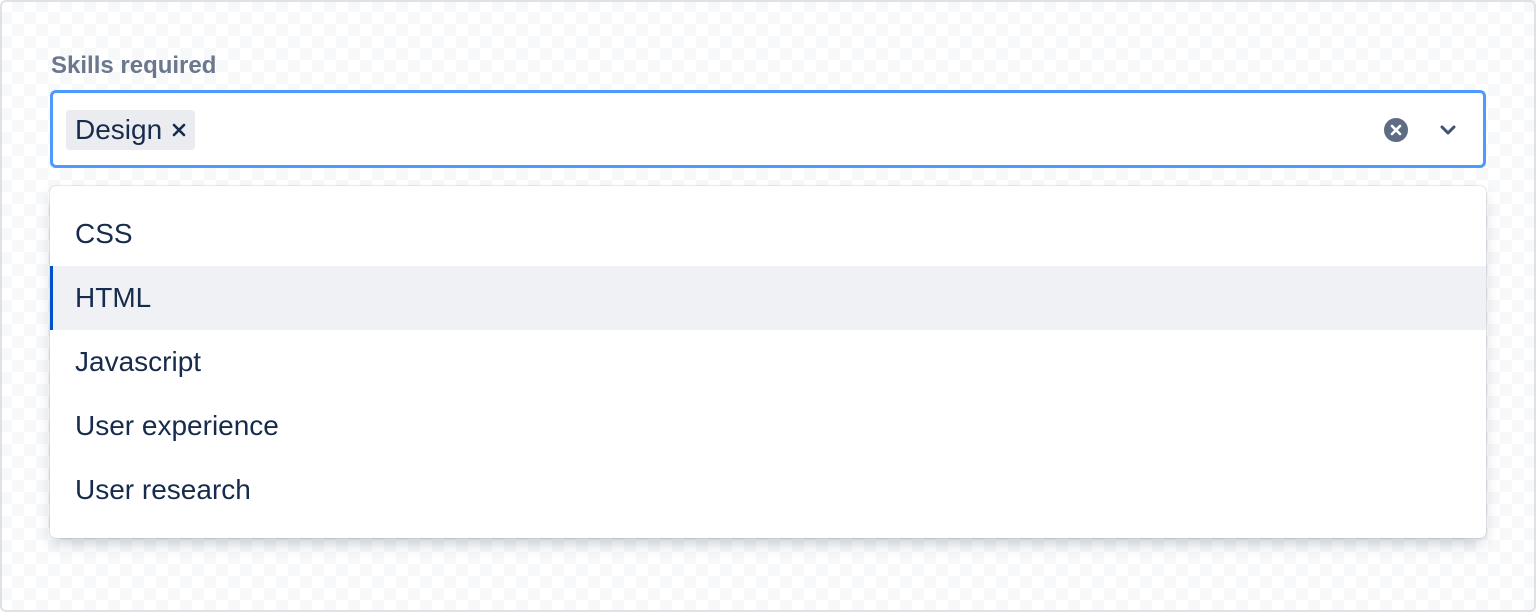 The height and width of the screenshot is (612, 1536). I want to click on chevron-down-icon, so click(1448, 130).